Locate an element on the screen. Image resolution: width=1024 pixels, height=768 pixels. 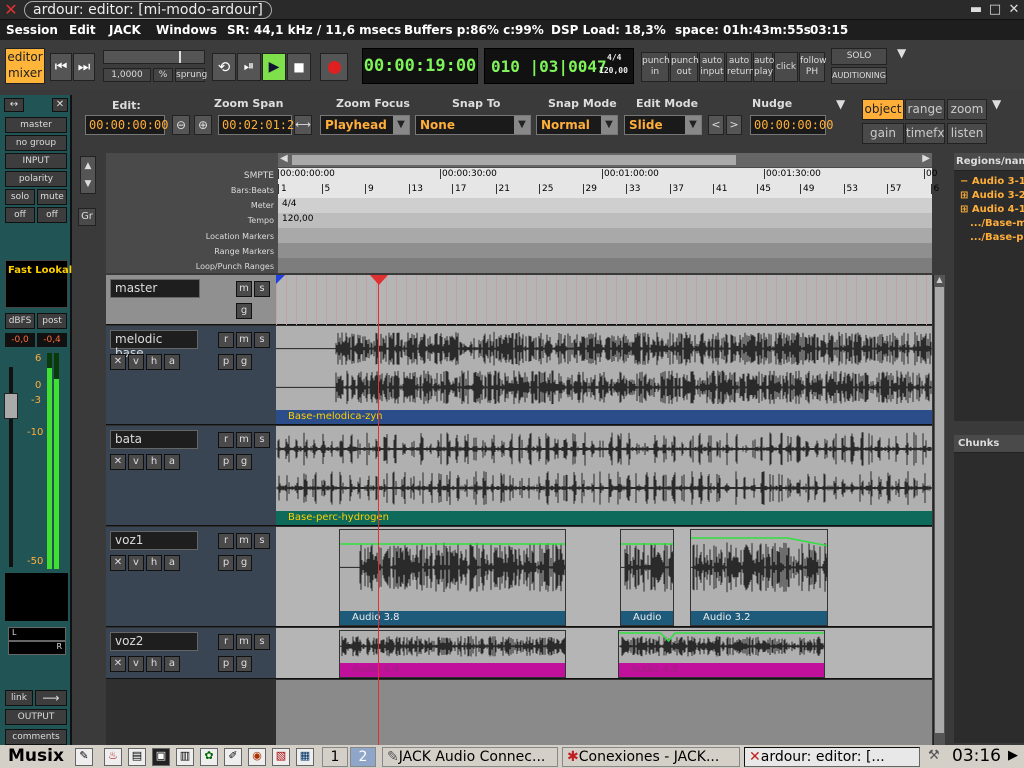
region-base-melodica: Base-melodica-zyn is located at coordinates (604, 375).